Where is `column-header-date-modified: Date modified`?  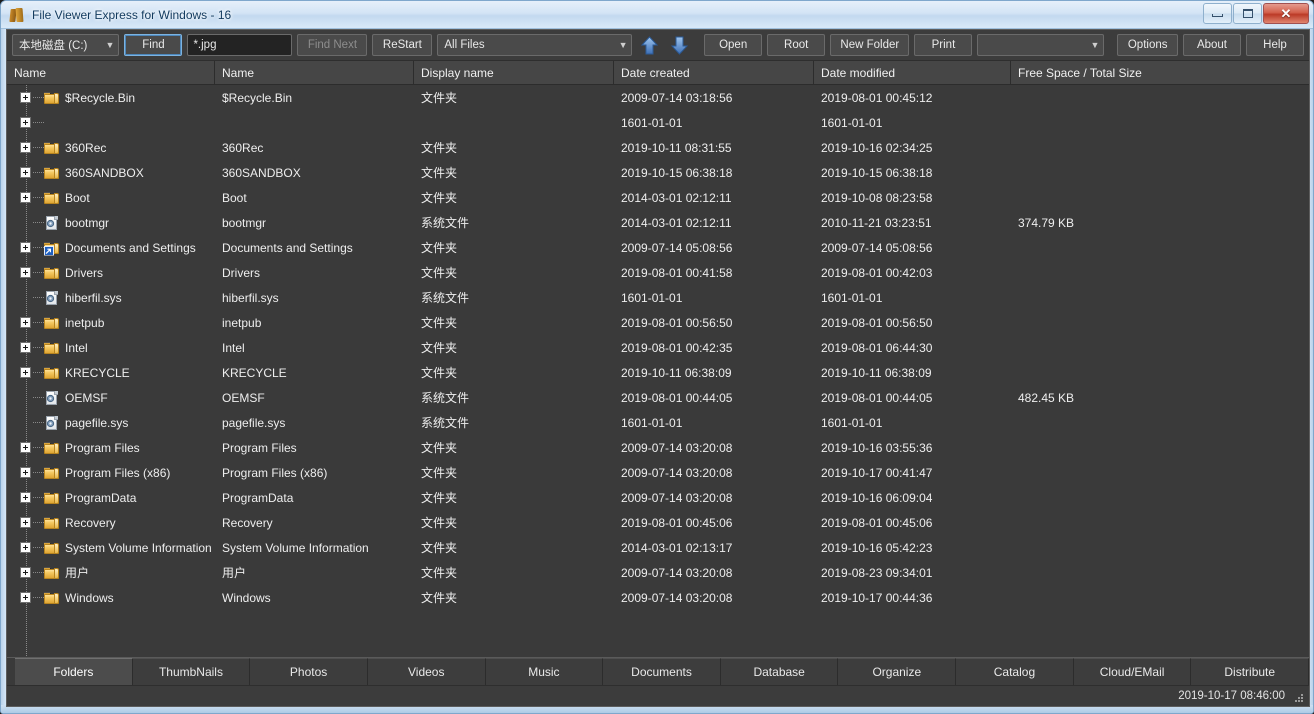 column-header-date-modified: Date modified is located at coordinates (912, 72).